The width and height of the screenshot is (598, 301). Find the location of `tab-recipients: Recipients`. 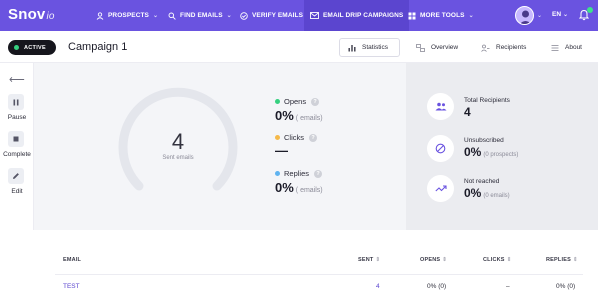

tab-recipients: Recipients is located at coordinates (503, 47).